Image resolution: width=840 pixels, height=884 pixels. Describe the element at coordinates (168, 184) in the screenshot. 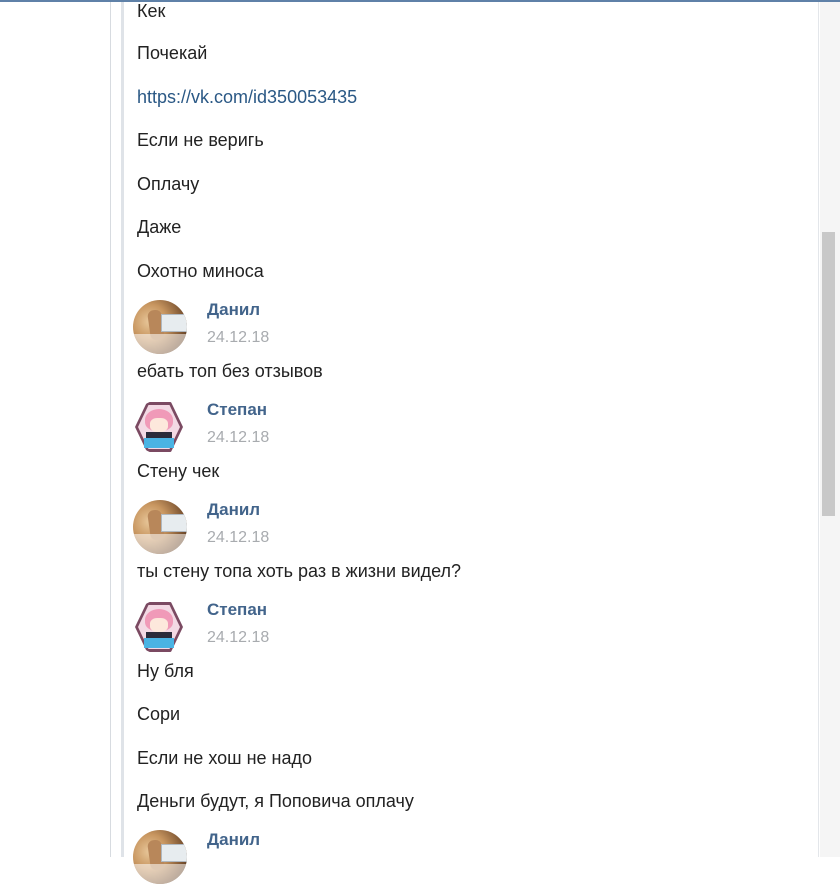

I see `message-text: Оплачу` at that location.